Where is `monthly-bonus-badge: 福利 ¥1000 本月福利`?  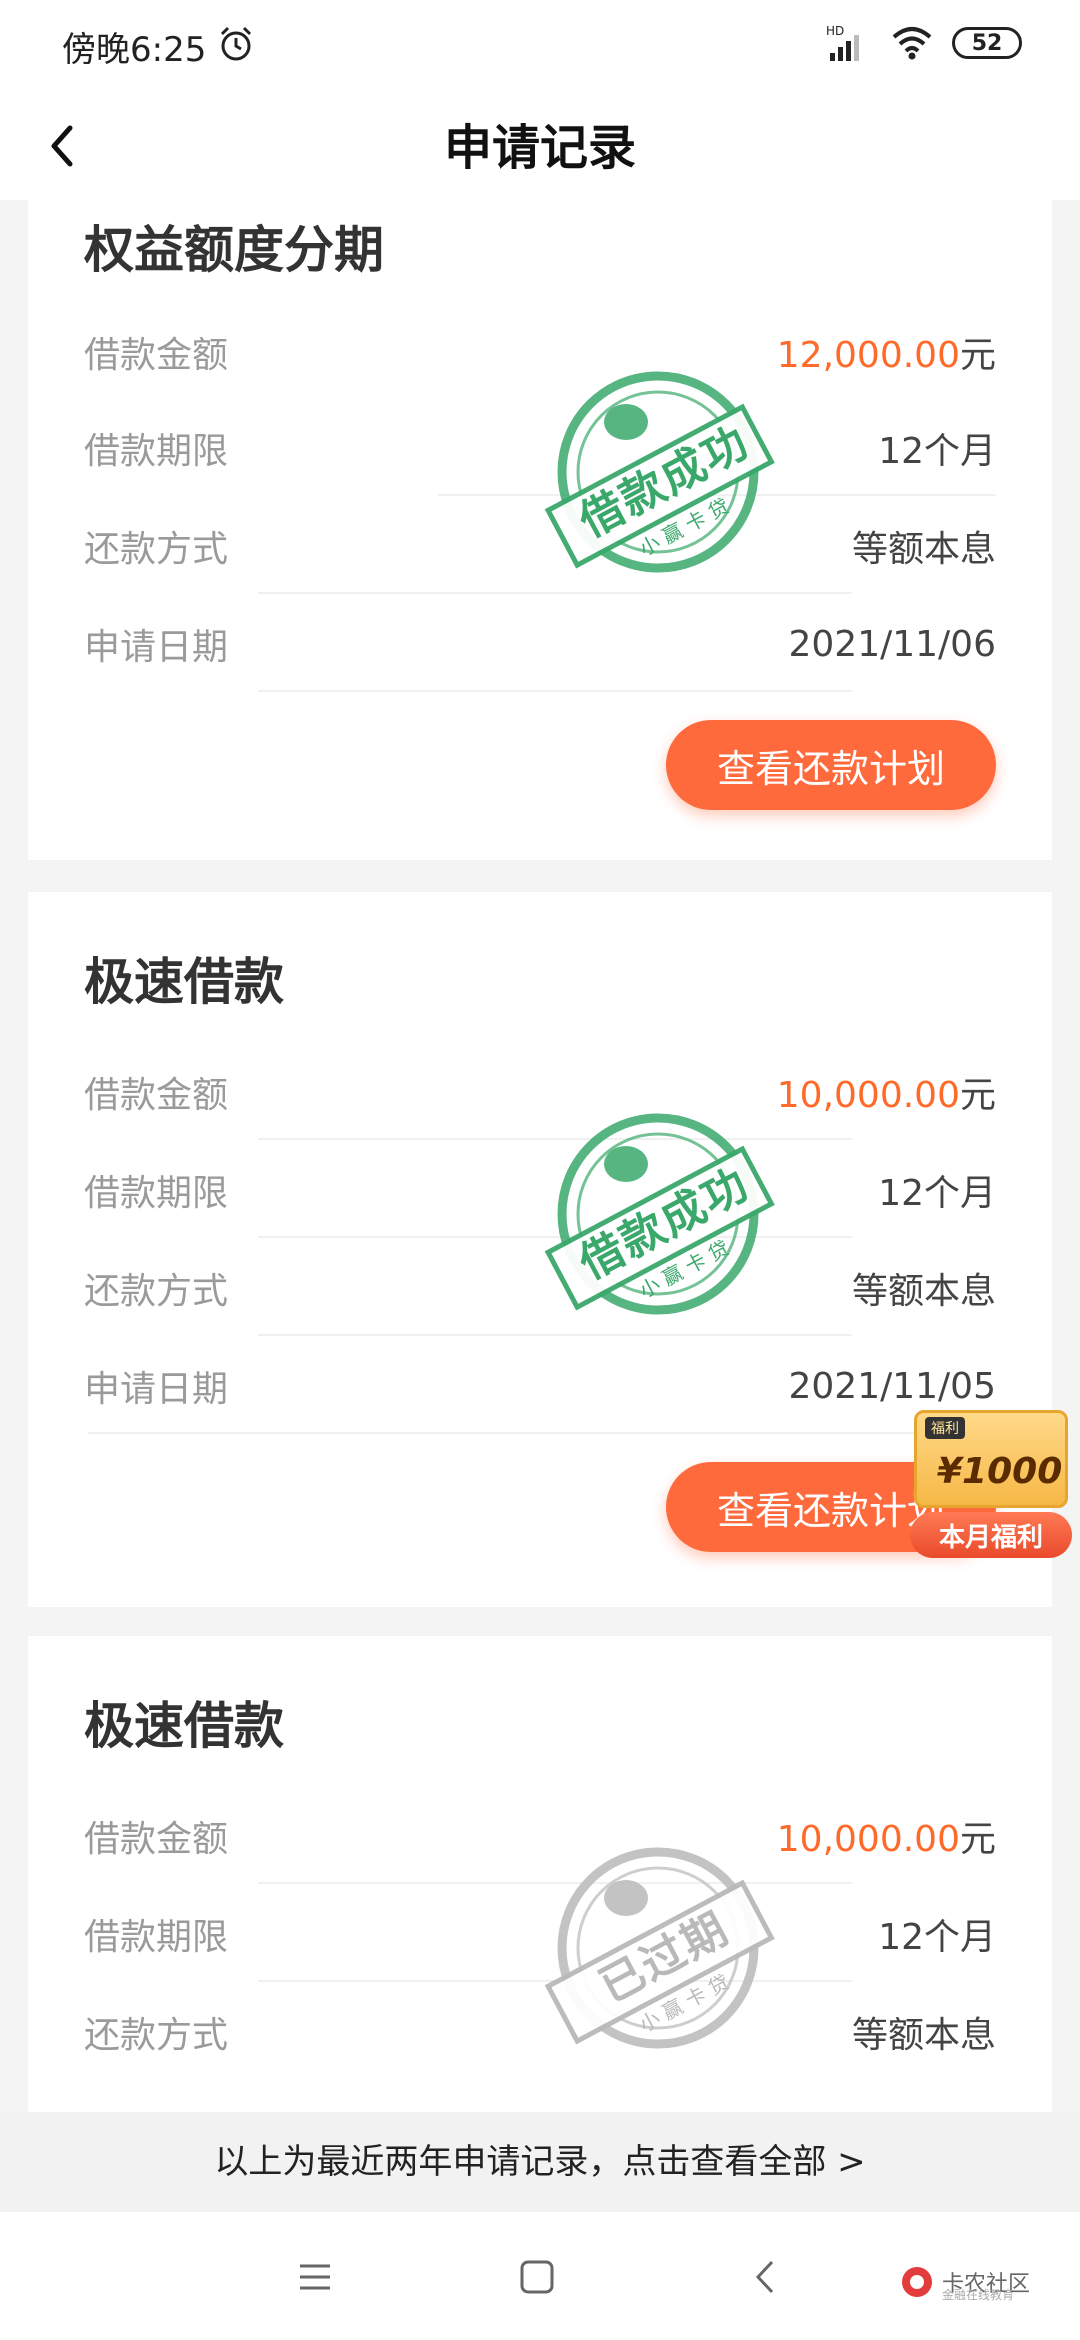
monthly-bonus-badge: 福利 ¥1000 本月福利 is located at coordinates (990, 1481).